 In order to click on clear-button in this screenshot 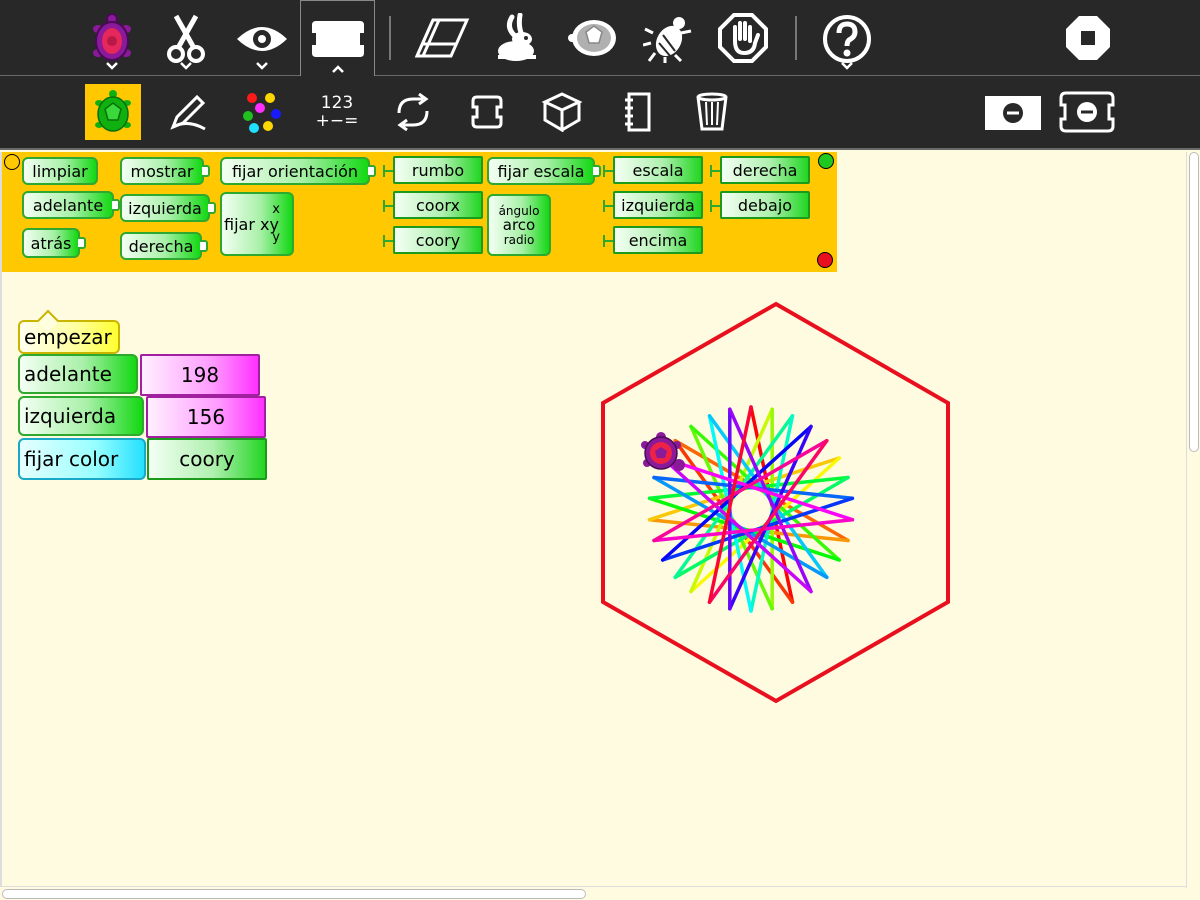, I will do `click(442, 38)`.